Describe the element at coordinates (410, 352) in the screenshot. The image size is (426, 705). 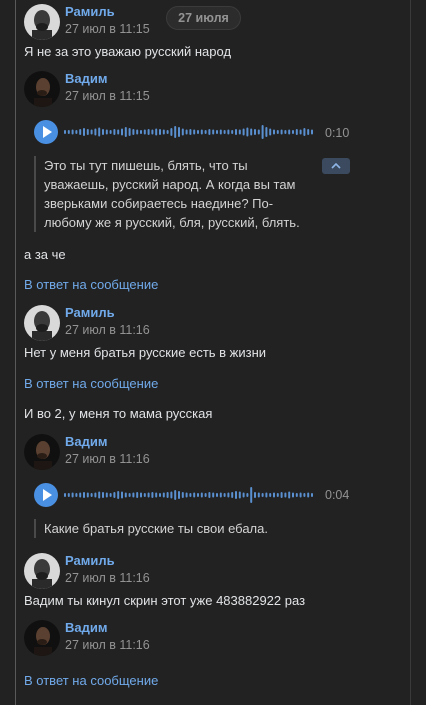
I see `scroll-divider` at that location.